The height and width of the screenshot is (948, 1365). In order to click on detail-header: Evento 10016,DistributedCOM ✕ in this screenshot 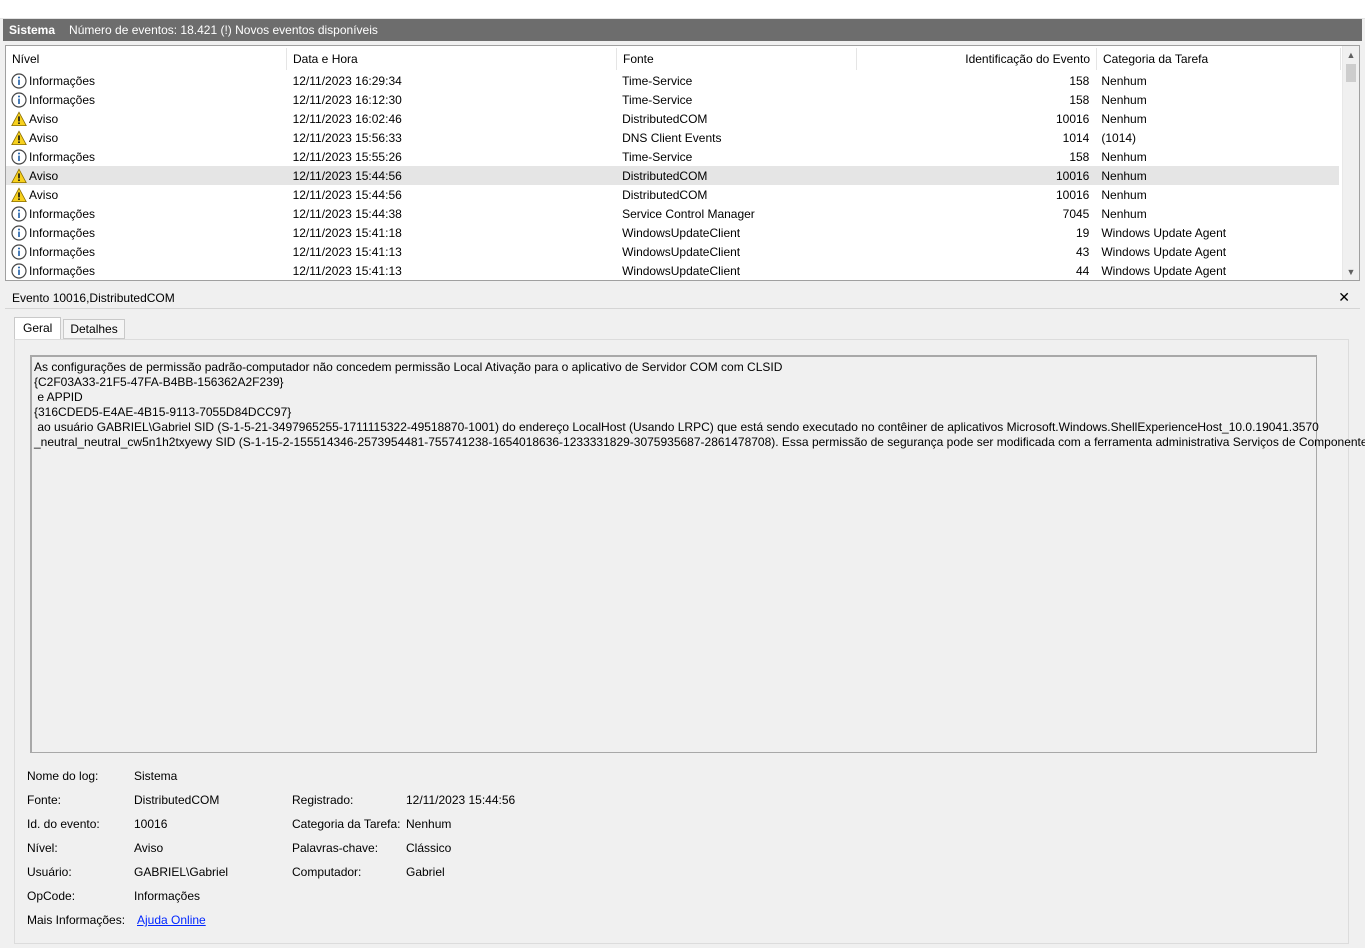, I will do `click(682, 298)`.